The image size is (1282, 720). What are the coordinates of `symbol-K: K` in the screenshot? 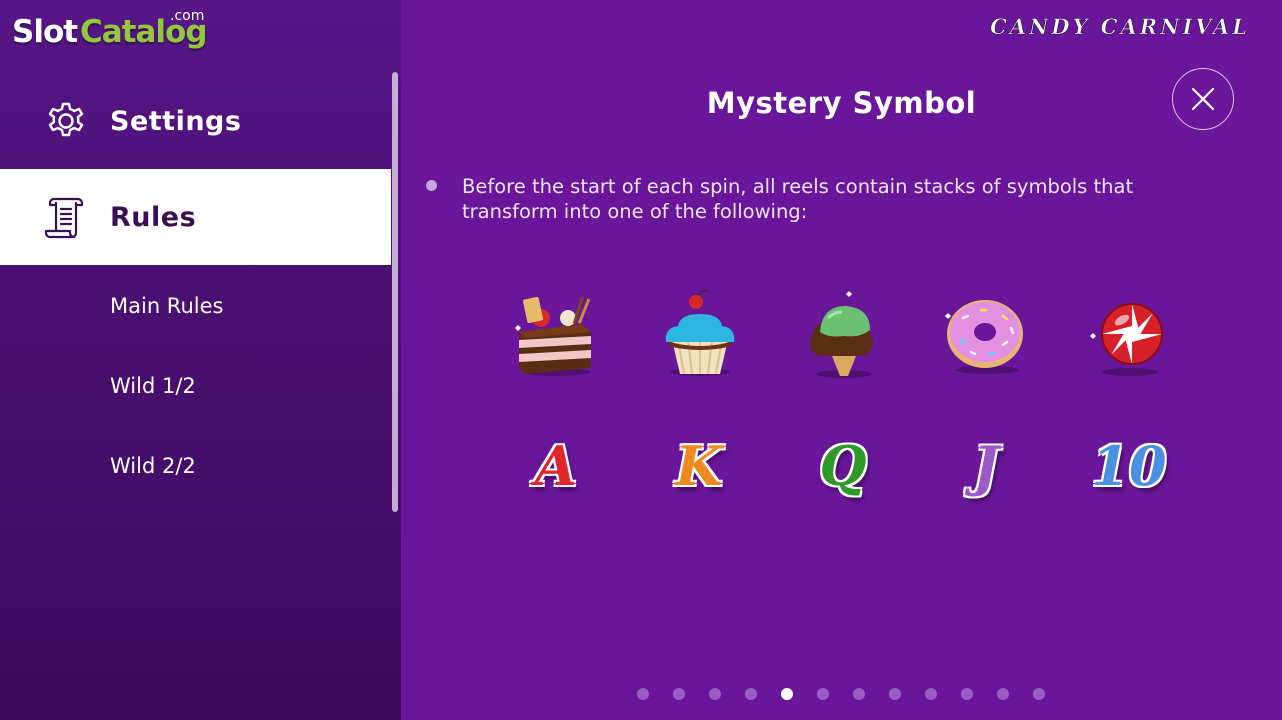 It's located at (699, 466).